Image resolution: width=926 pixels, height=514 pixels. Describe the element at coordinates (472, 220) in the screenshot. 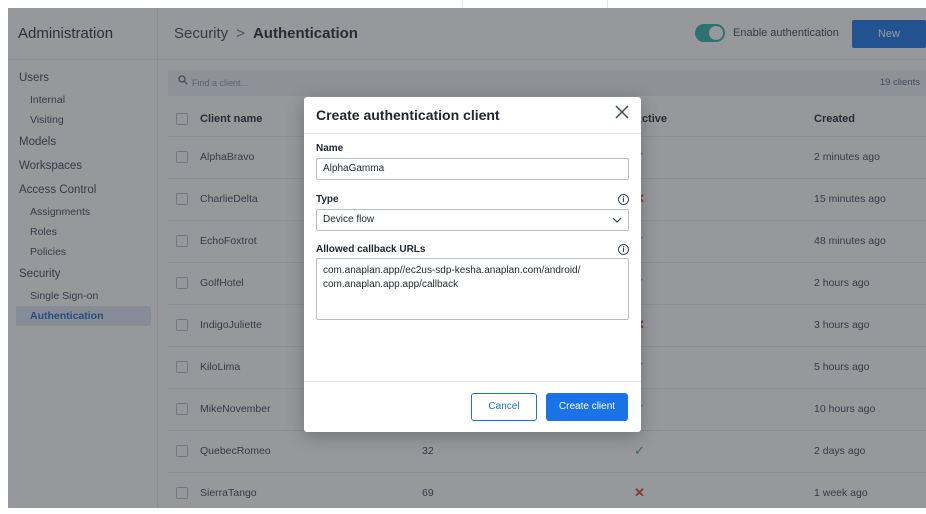

I see `type-select: Device flow` at that location.